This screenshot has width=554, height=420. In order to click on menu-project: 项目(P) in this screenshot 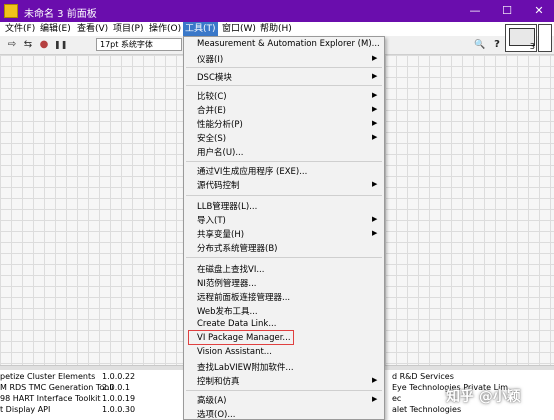, I will do `click(128, 29)`.